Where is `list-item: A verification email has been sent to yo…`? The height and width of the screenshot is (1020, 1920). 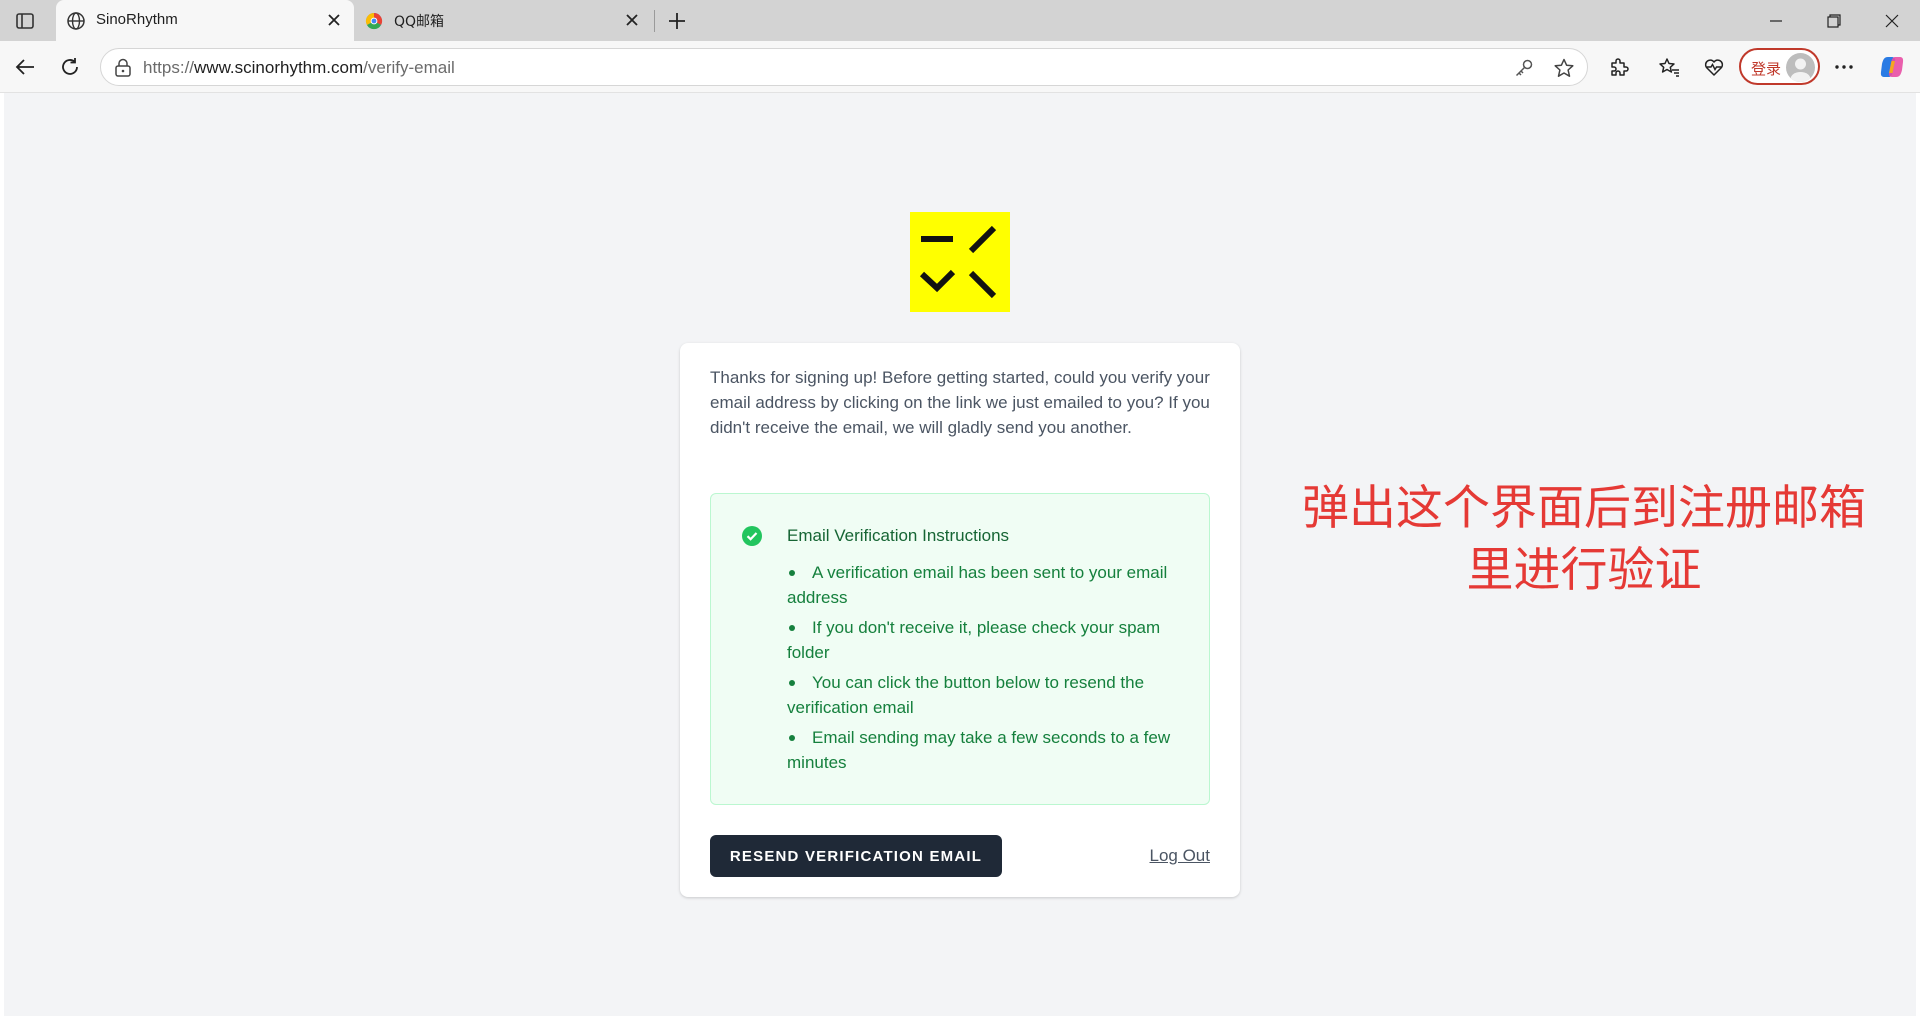
list-item: A verification email has been sent to yo… is located at coordinates (990, 585).